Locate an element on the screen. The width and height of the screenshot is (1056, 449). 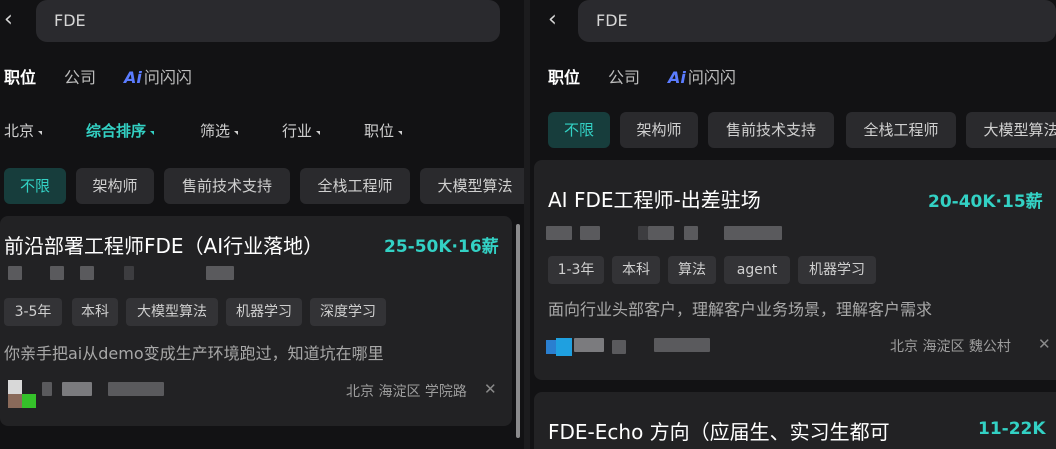
job-title: AI FDE工程师-出差驻场 is located at coordinates (654, 200).